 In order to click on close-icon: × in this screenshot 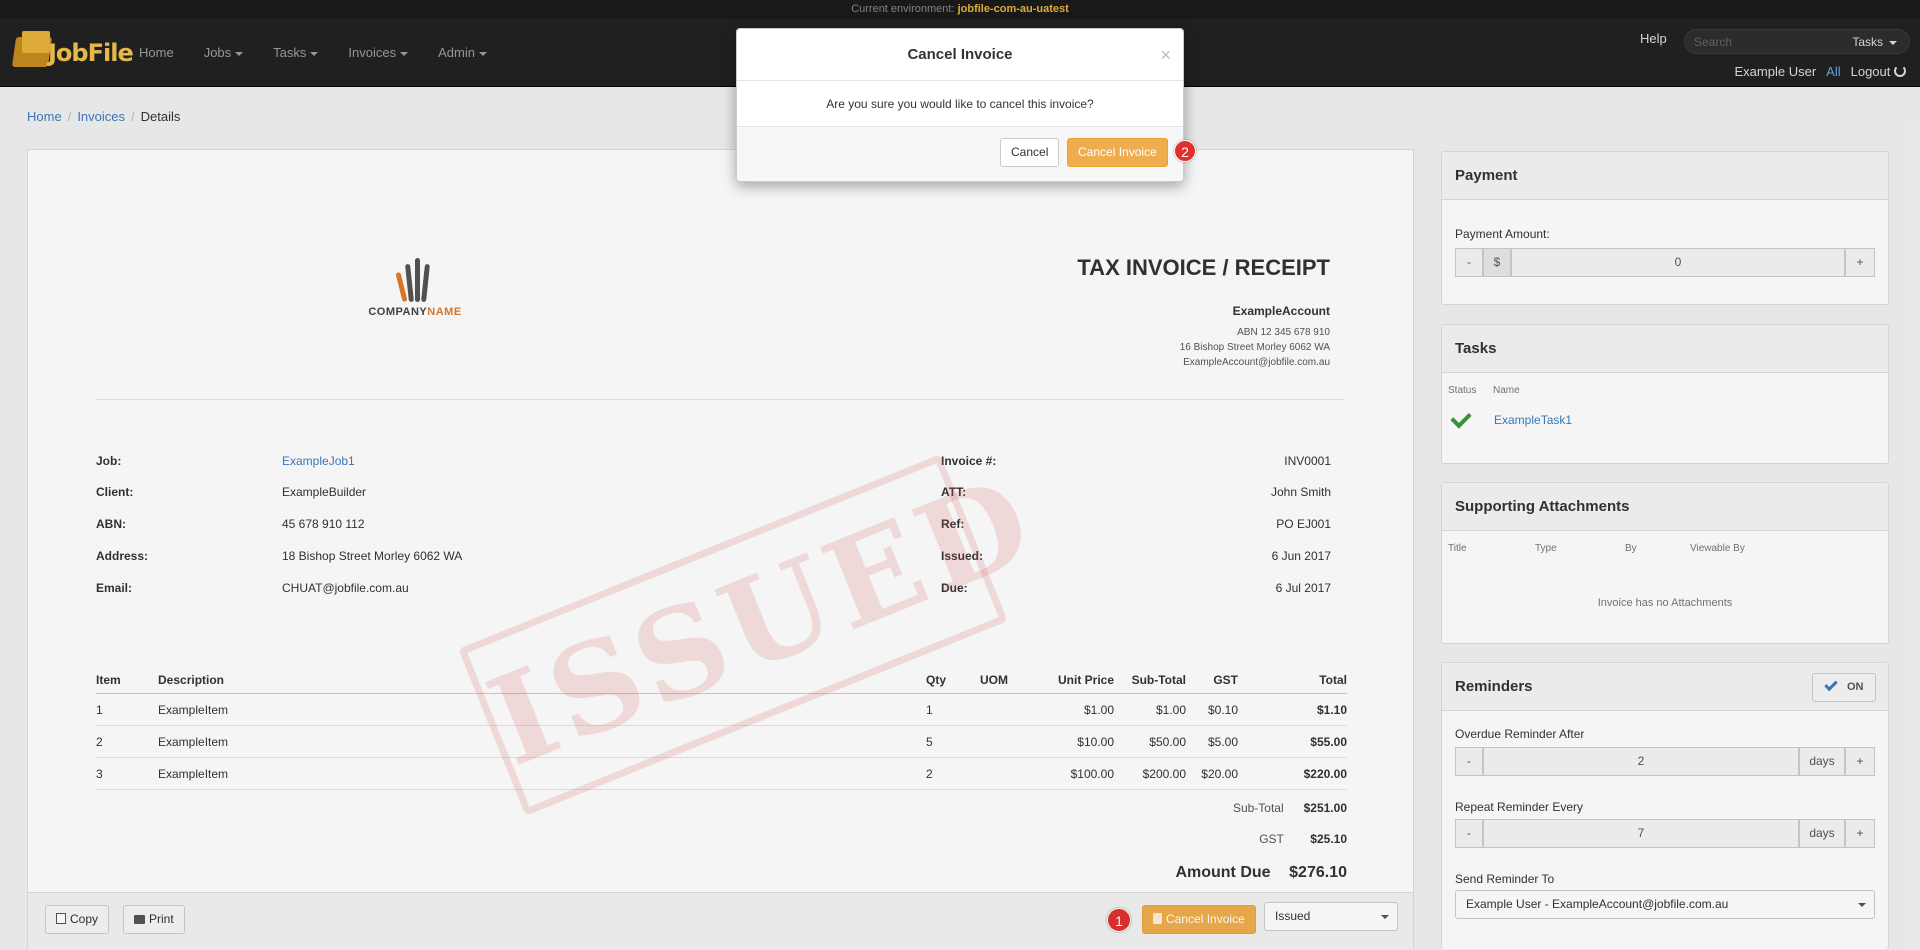, I will do `click(1165, 55)`.